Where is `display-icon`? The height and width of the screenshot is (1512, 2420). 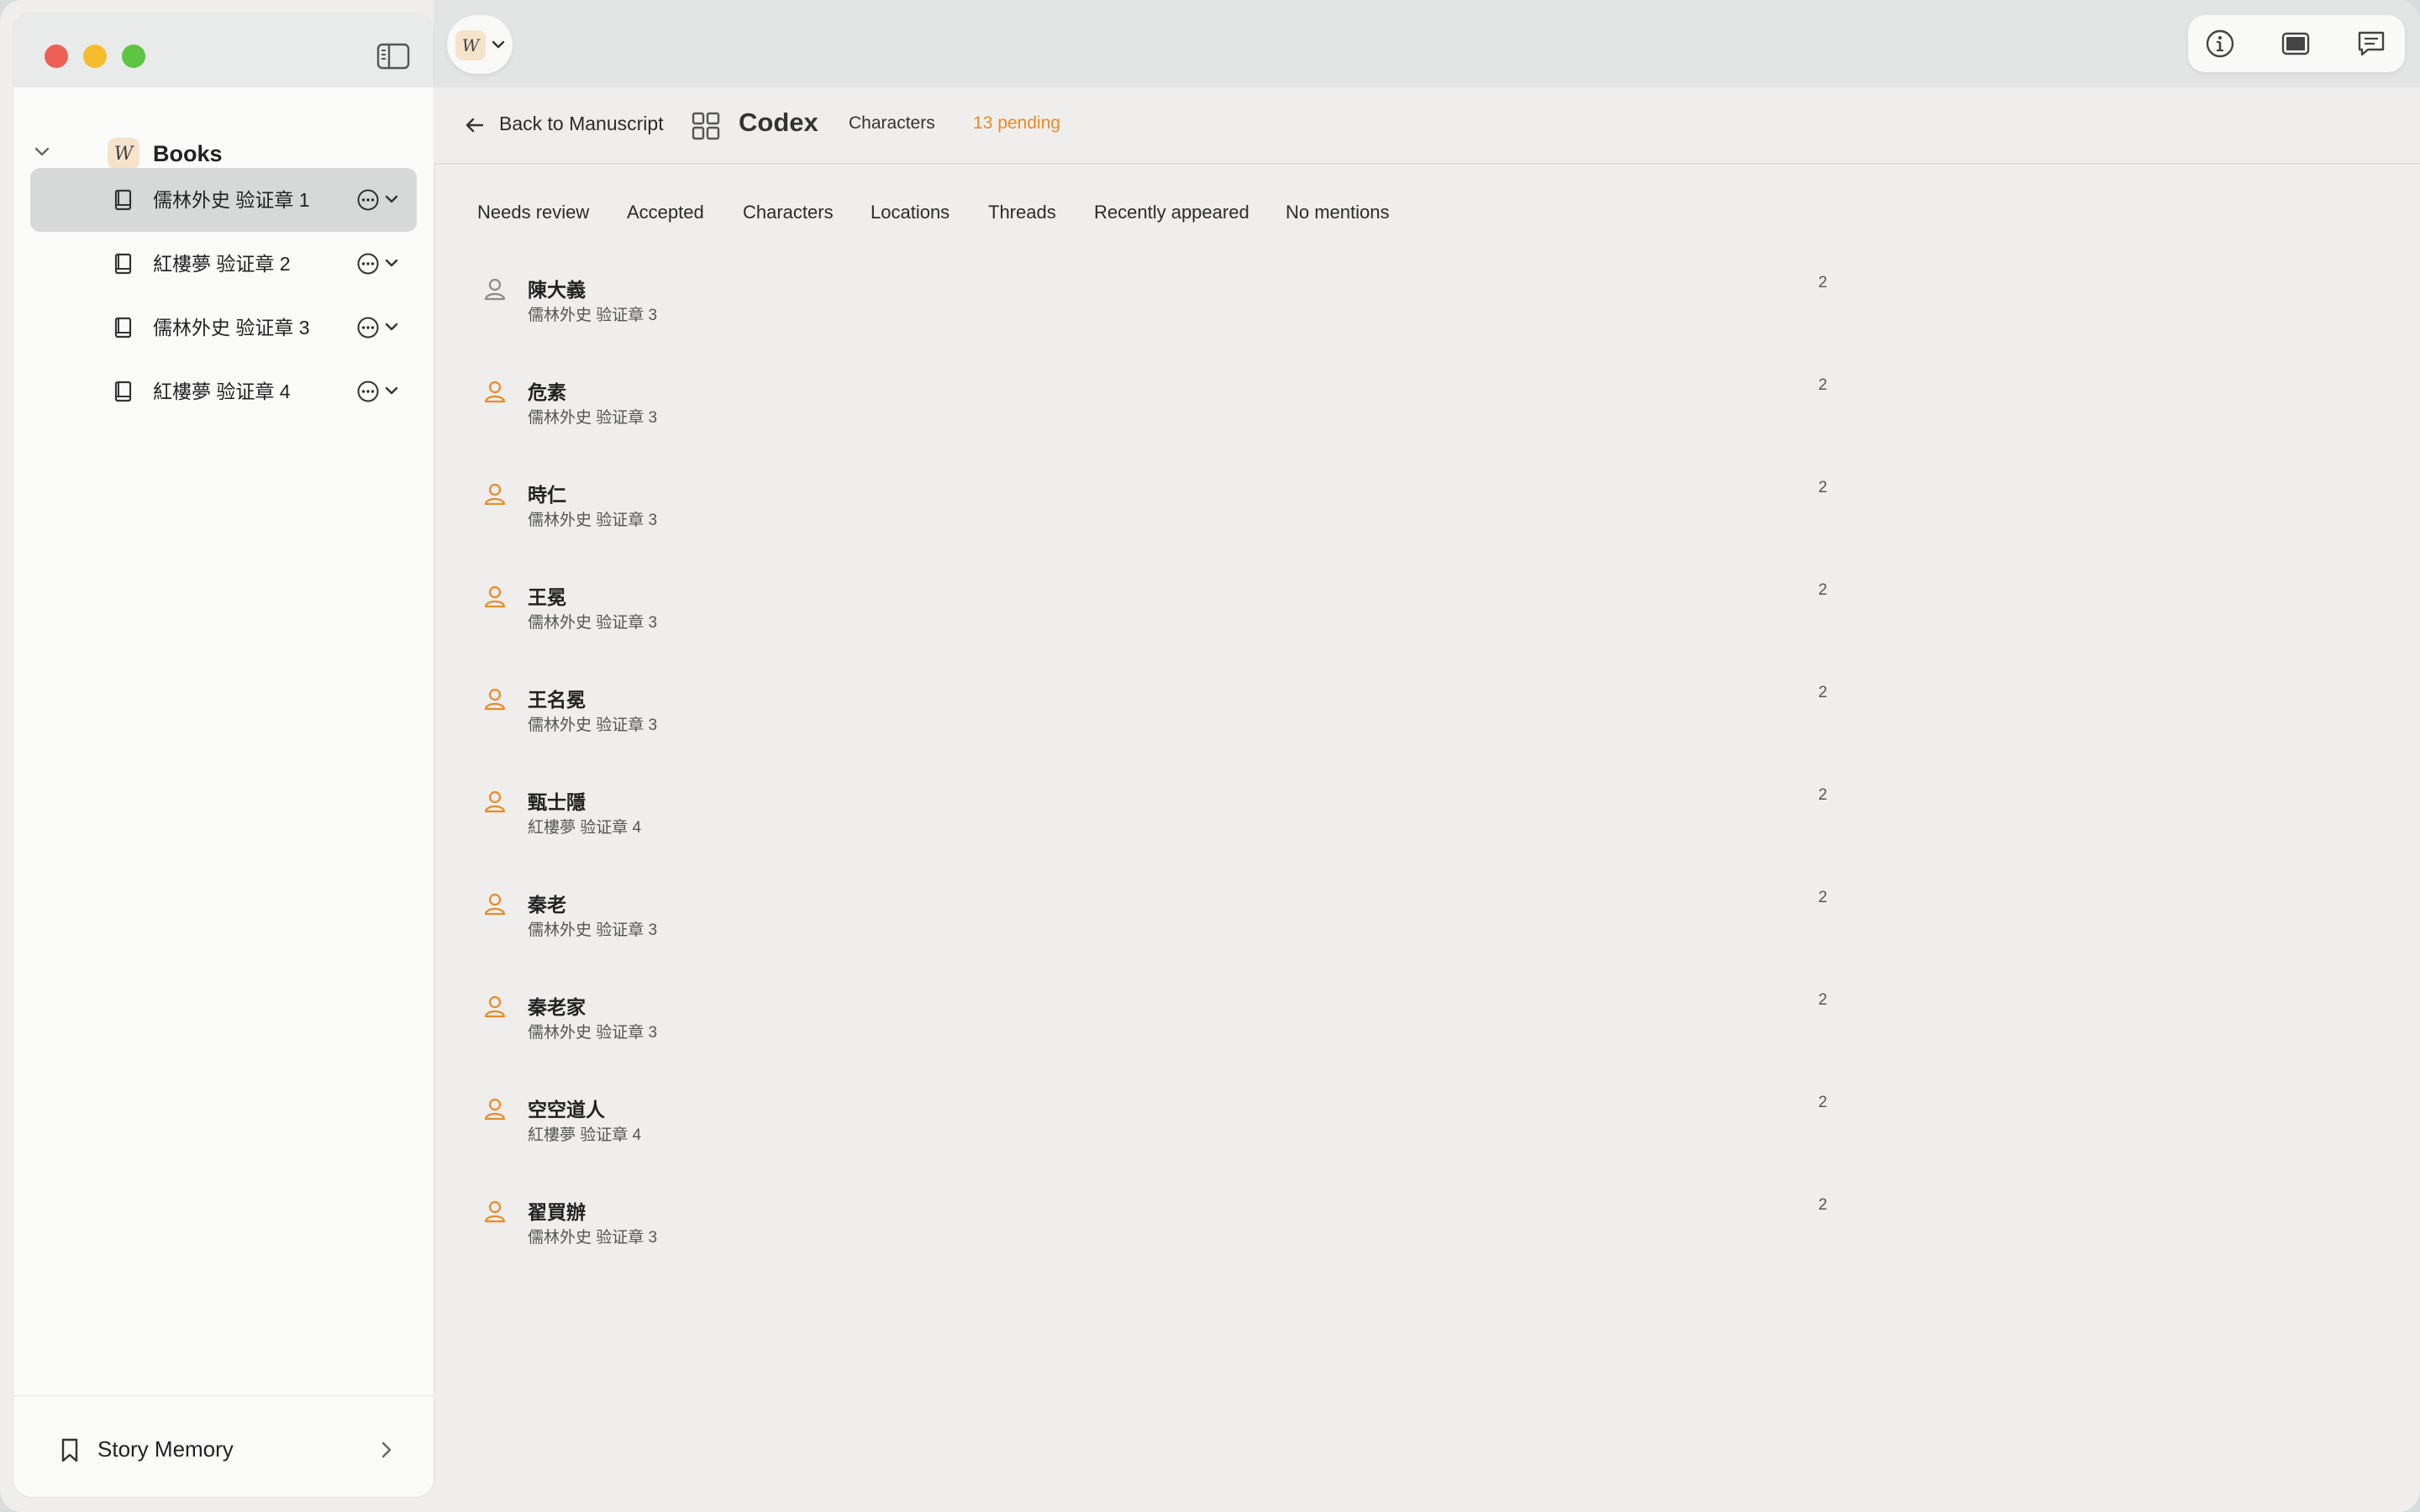
display-icon is located at coordinates (2296, 44).